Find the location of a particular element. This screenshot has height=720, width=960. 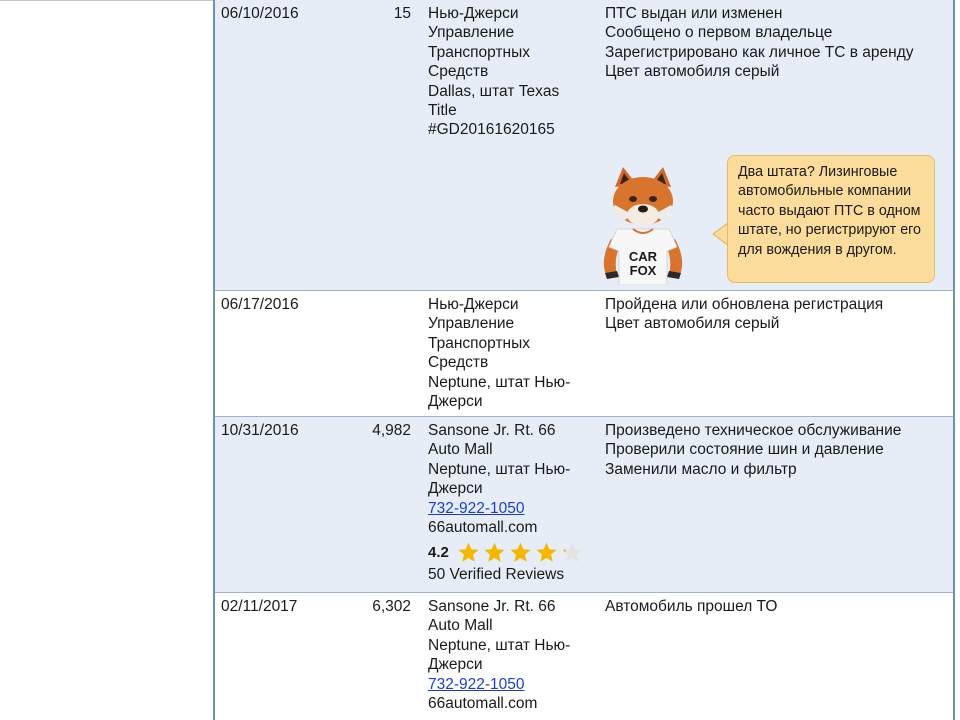

detail-line: Произведено техническое обслуживание is located at coordinates (753, 430).